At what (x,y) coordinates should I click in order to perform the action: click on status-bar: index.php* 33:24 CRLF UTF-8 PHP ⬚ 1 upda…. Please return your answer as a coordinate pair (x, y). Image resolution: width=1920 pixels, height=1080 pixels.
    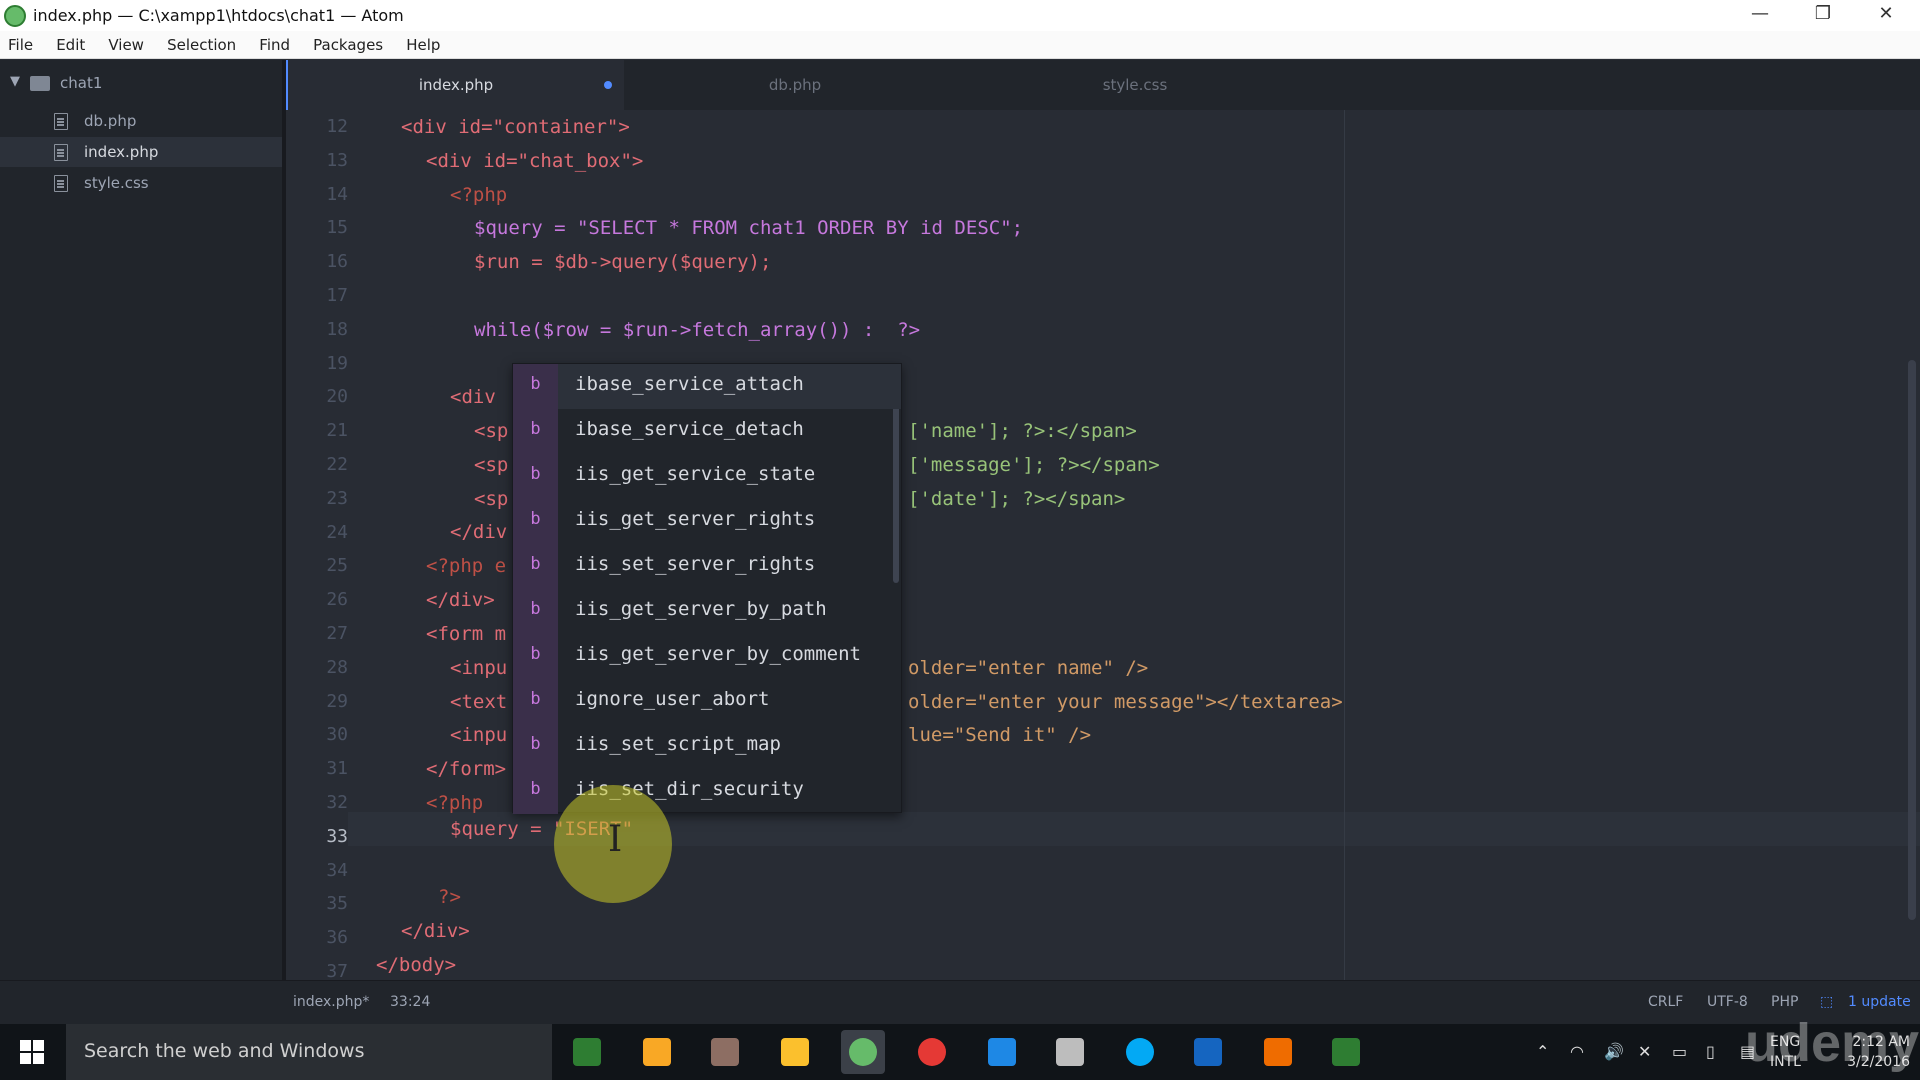
    Looking at the image, I should click on (960, 1002).